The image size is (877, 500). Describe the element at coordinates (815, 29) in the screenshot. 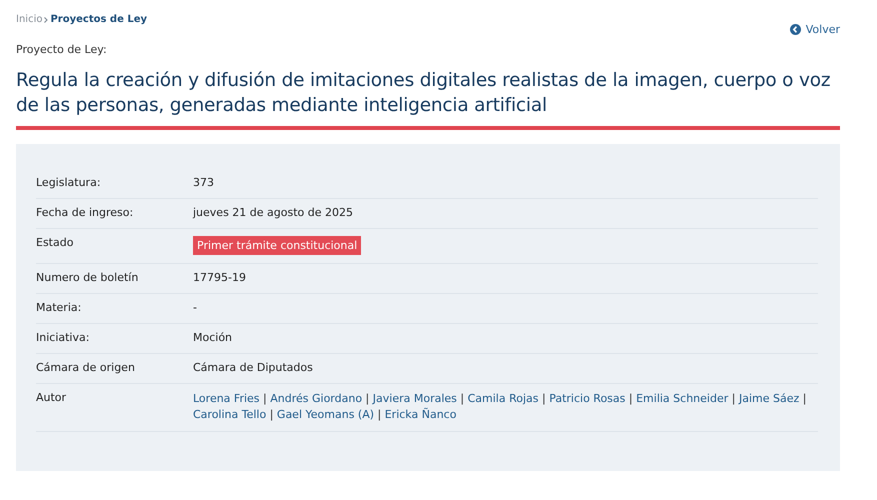

I see `back-link: Volver` at that location.